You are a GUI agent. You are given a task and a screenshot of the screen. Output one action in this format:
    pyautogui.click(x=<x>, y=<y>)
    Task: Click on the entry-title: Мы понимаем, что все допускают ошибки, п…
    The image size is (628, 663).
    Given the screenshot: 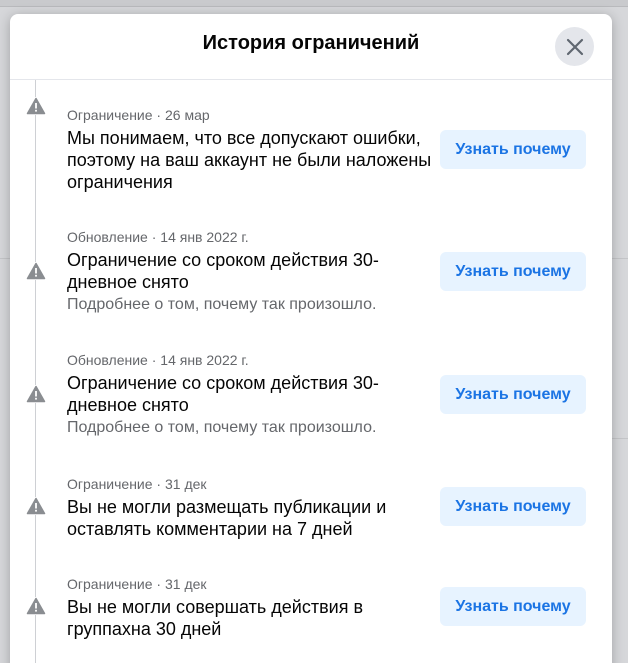 What is the action you would take?
    pyautogui.click(x=249, y=160)
    